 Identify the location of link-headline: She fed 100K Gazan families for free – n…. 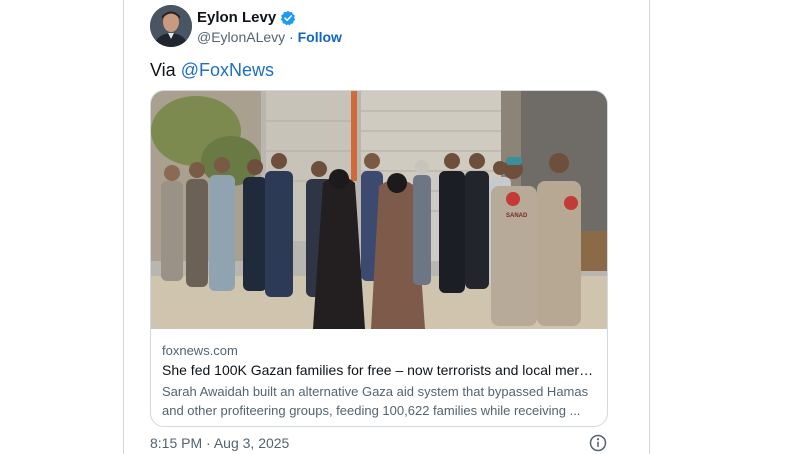
(380, 370).